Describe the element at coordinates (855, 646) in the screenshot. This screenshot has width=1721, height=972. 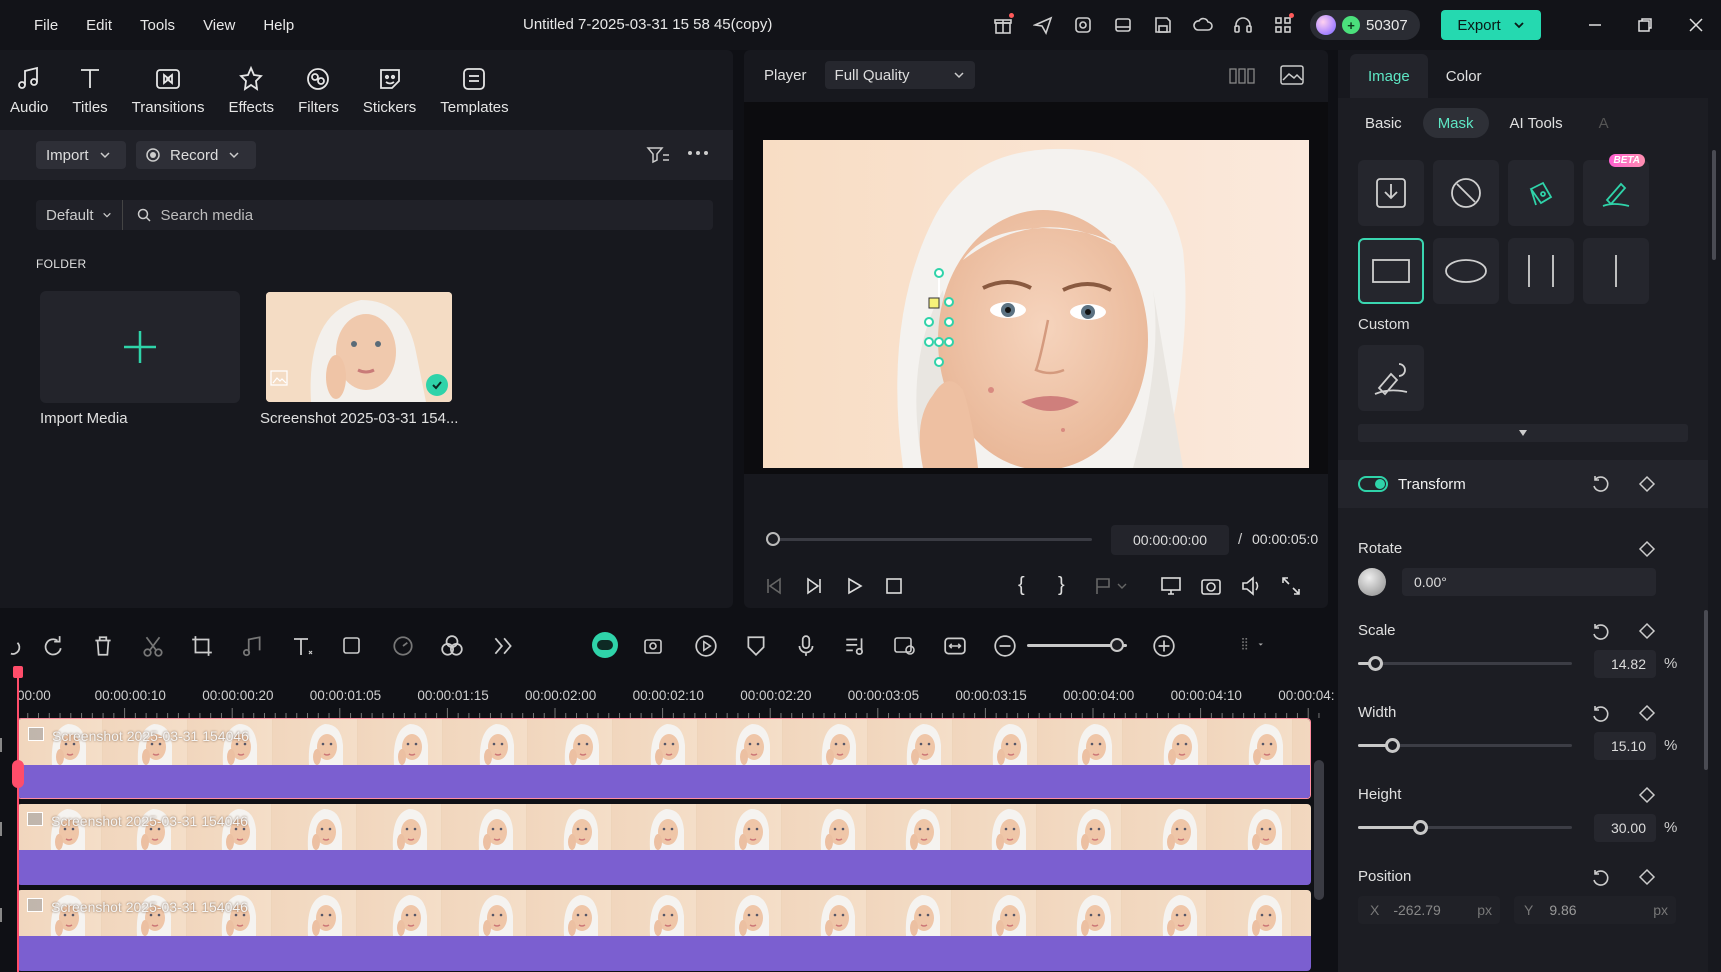
I see `music-list-icon` at that location.